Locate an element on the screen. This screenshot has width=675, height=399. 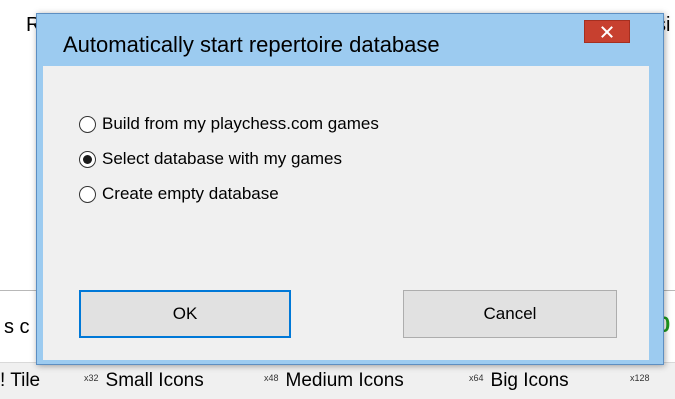
view-option-tile: ! Tile is located at coordinates (20, 381).